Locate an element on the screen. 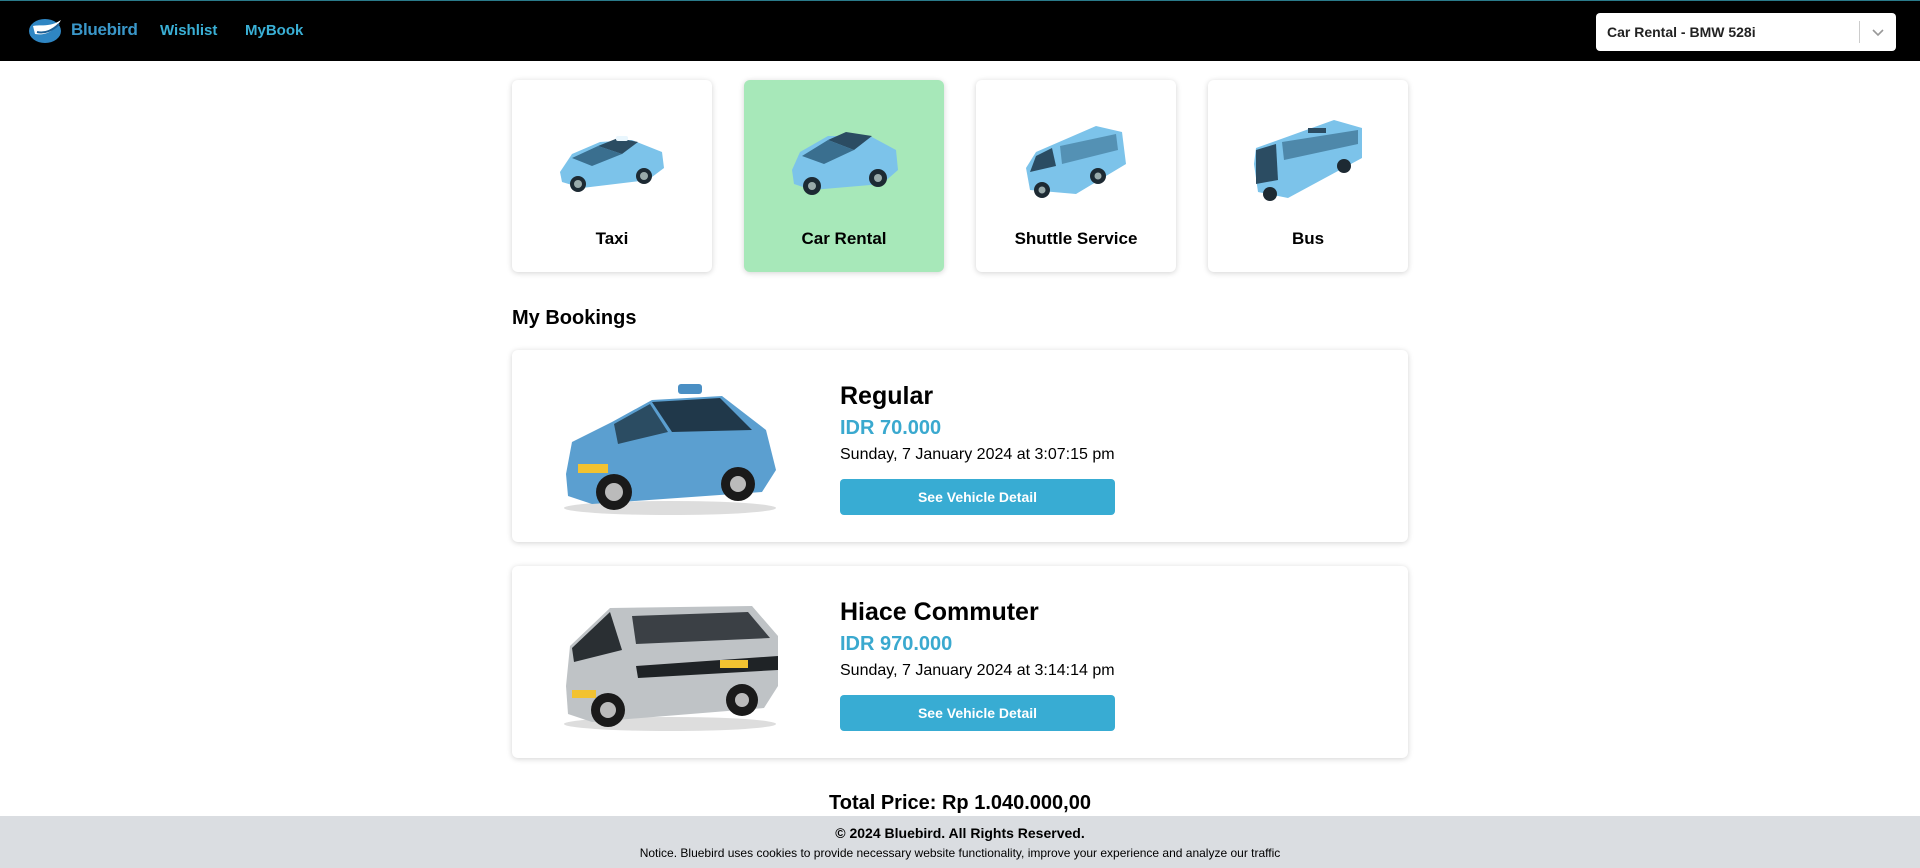 This screenshot has width=1920, height=868. logo-text: Bluebird is located at coordinates (104, 29).